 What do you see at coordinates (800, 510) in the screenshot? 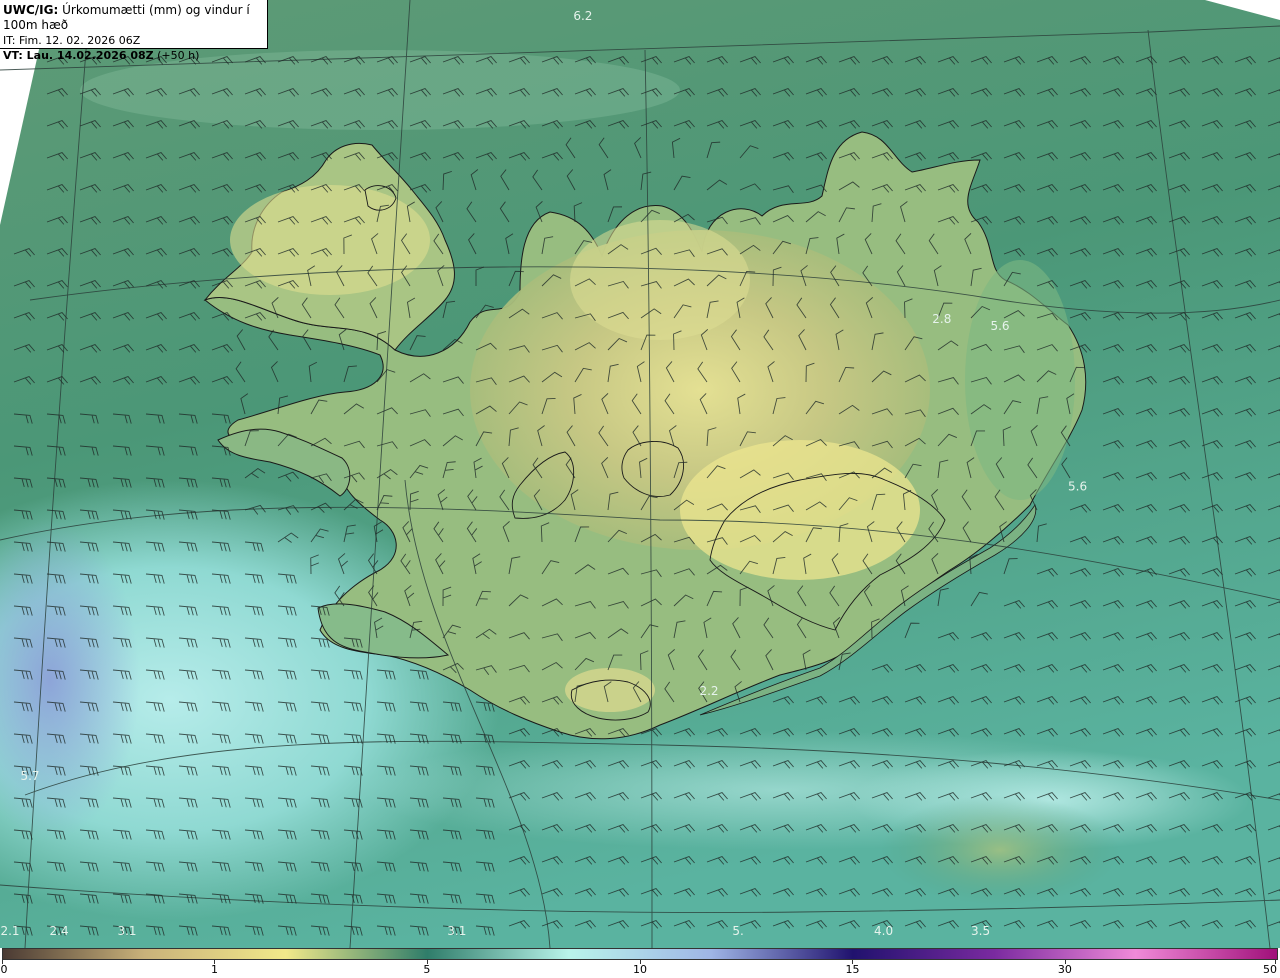
I see `vatnajokull-high` at bounding box center [800, 510].